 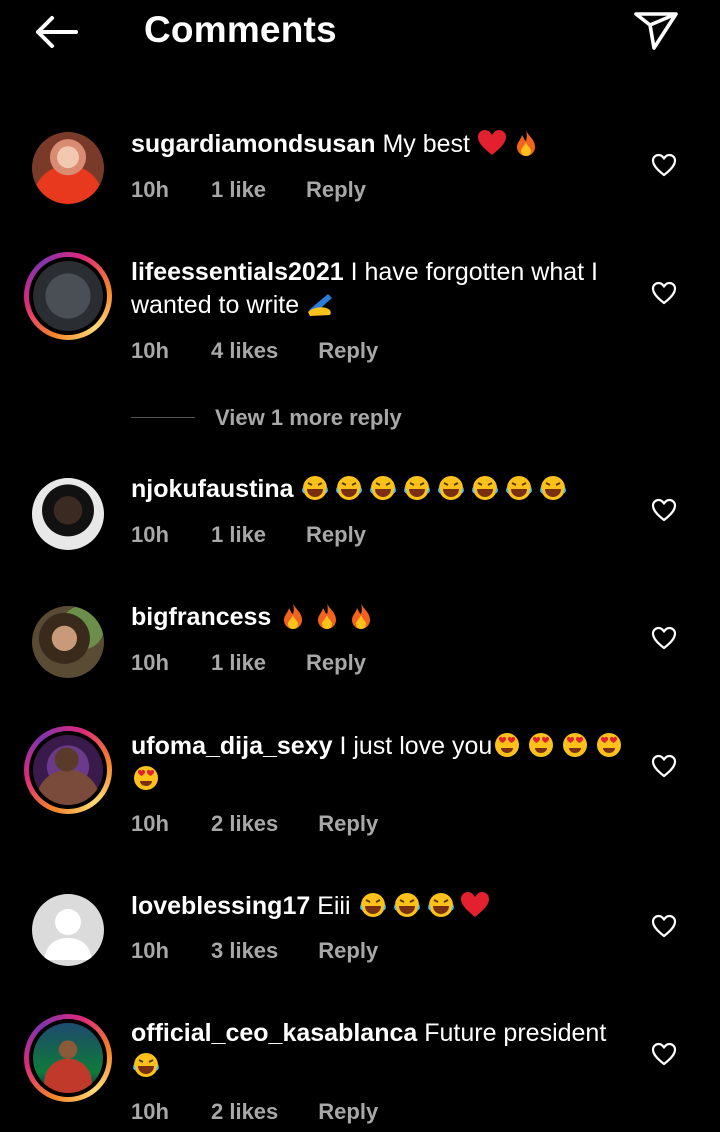 I want to click on comment-meta: 10h 3 likes Reply, so click(x=254, y=951).